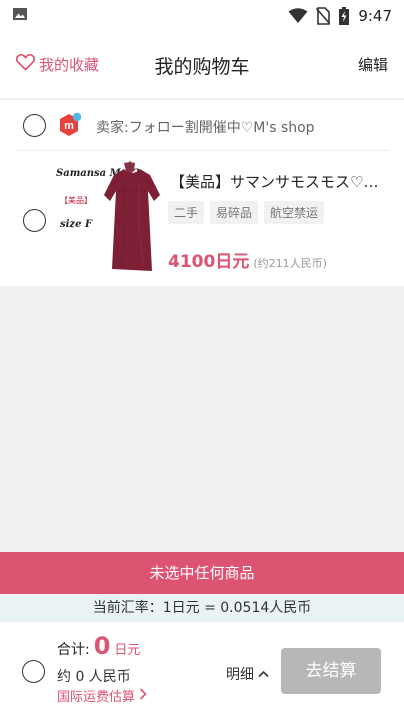 Image resolution: width=404 pixels, height=720 pixels. I want to click on item-price: 4100日元, so click(209, 262).